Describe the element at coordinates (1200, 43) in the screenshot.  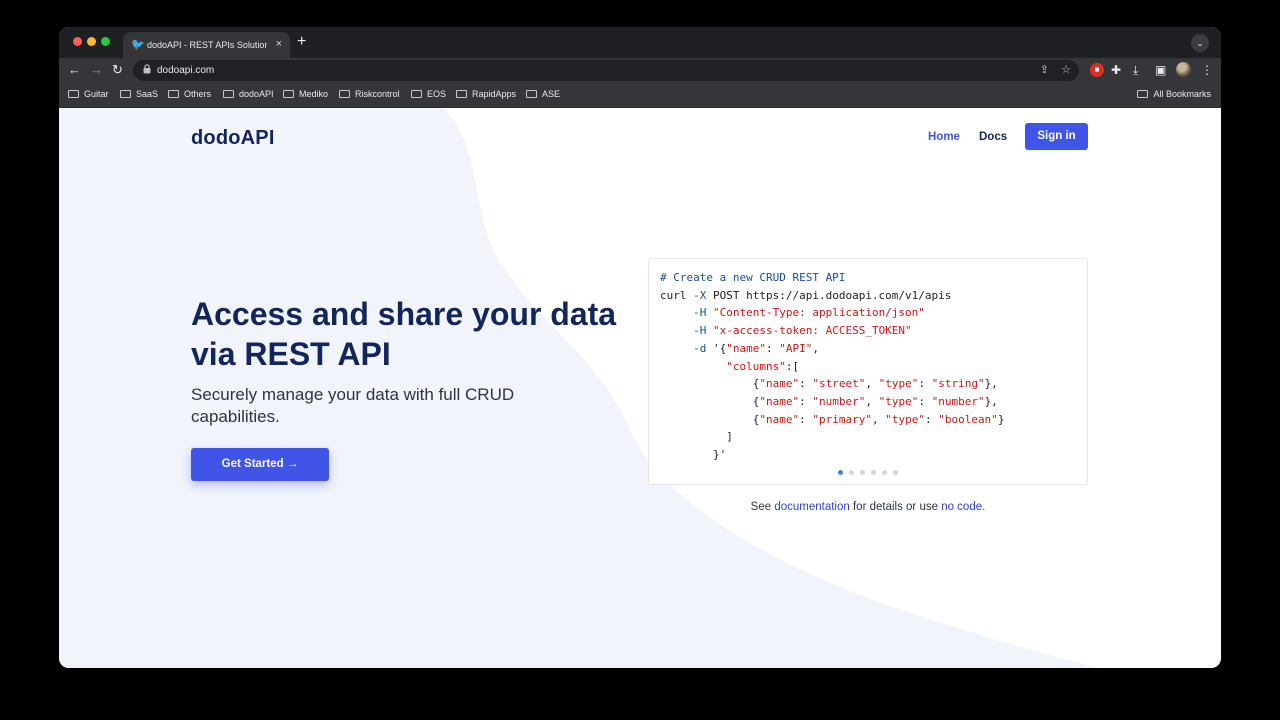
I see `tab-search-button: ⌄` at that location.